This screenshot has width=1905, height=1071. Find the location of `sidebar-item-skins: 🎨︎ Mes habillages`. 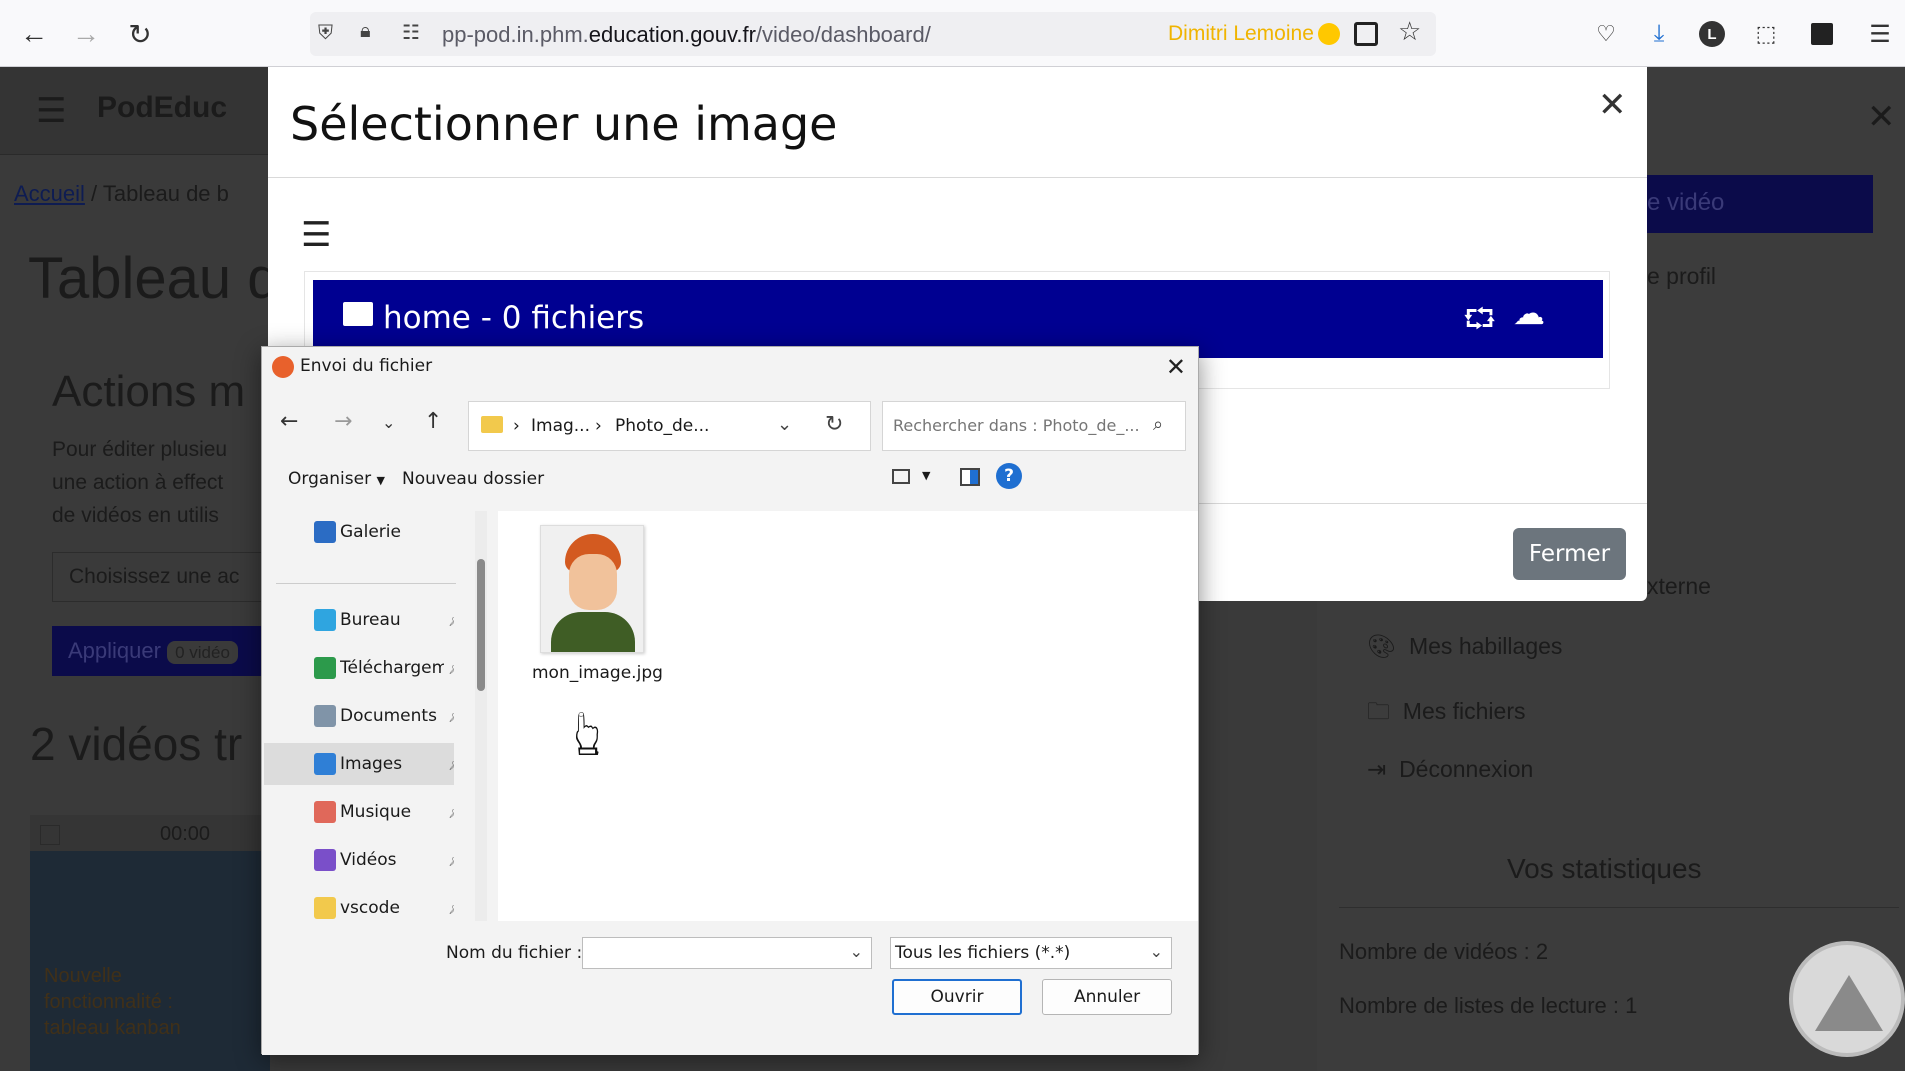

sidebar-item-skins: 🎨︎ Mes habillages is located at coordinates (1464, 646).